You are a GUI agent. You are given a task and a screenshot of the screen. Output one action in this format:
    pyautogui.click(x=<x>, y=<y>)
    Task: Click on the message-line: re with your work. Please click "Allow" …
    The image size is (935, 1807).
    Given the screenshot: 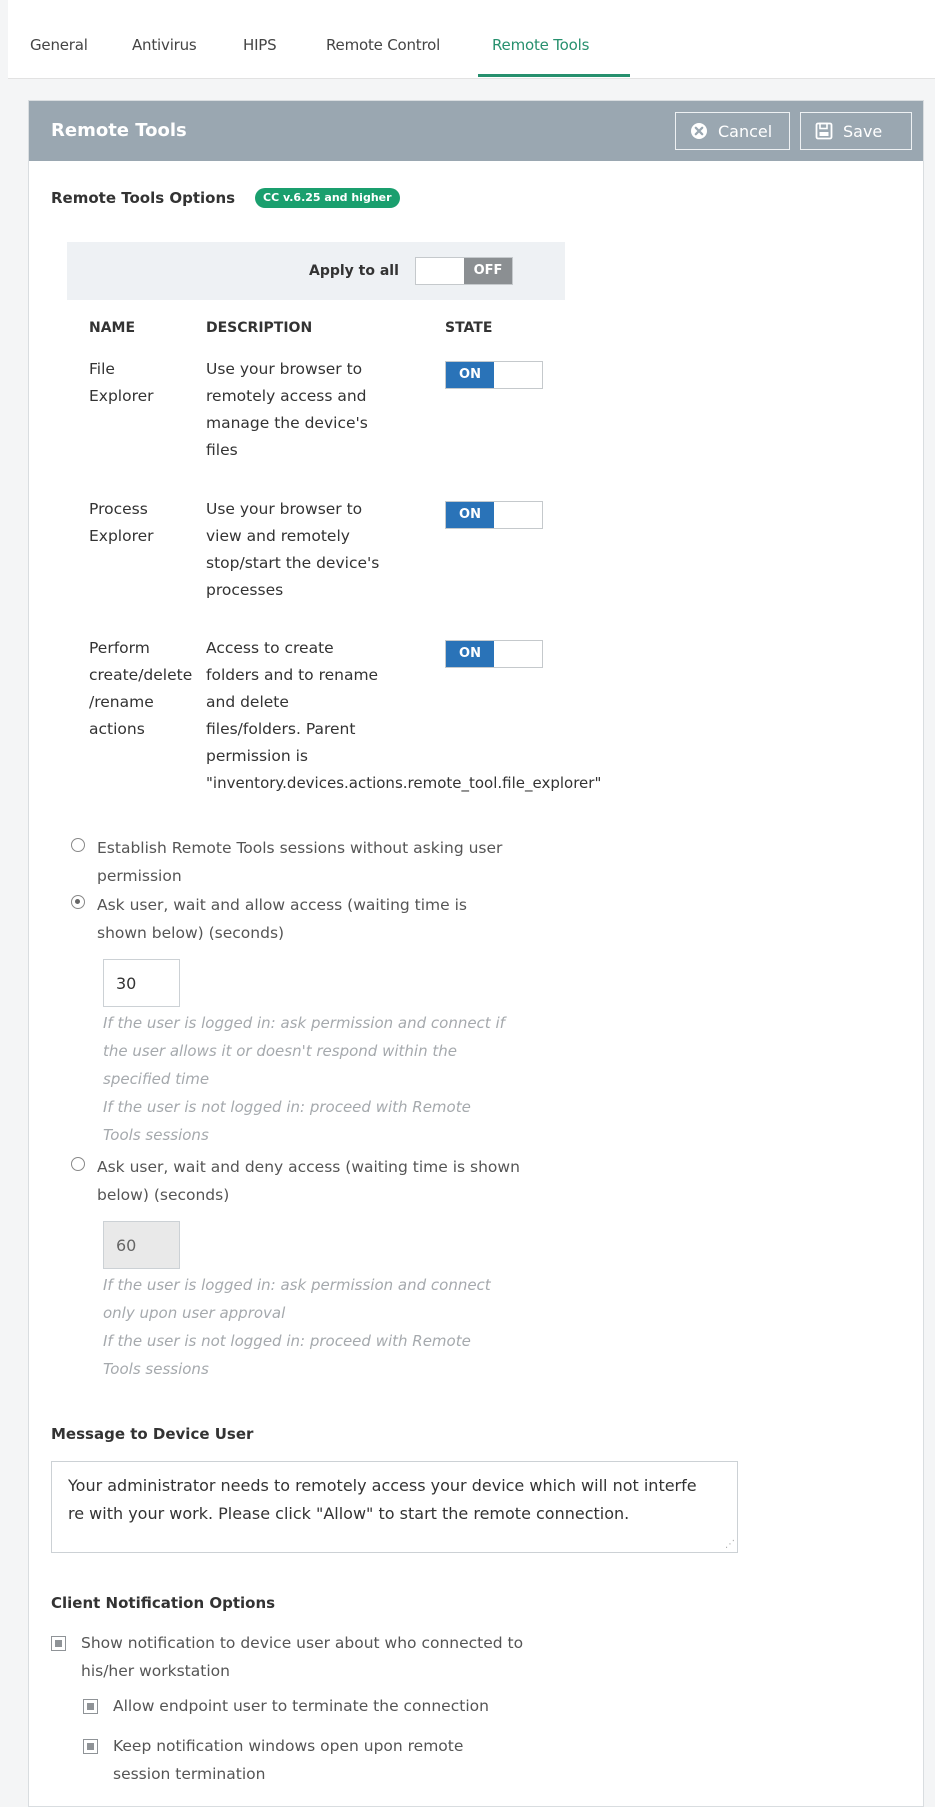 What is the action you would take?
    pyautogui.click(x=349, y=1513)
    